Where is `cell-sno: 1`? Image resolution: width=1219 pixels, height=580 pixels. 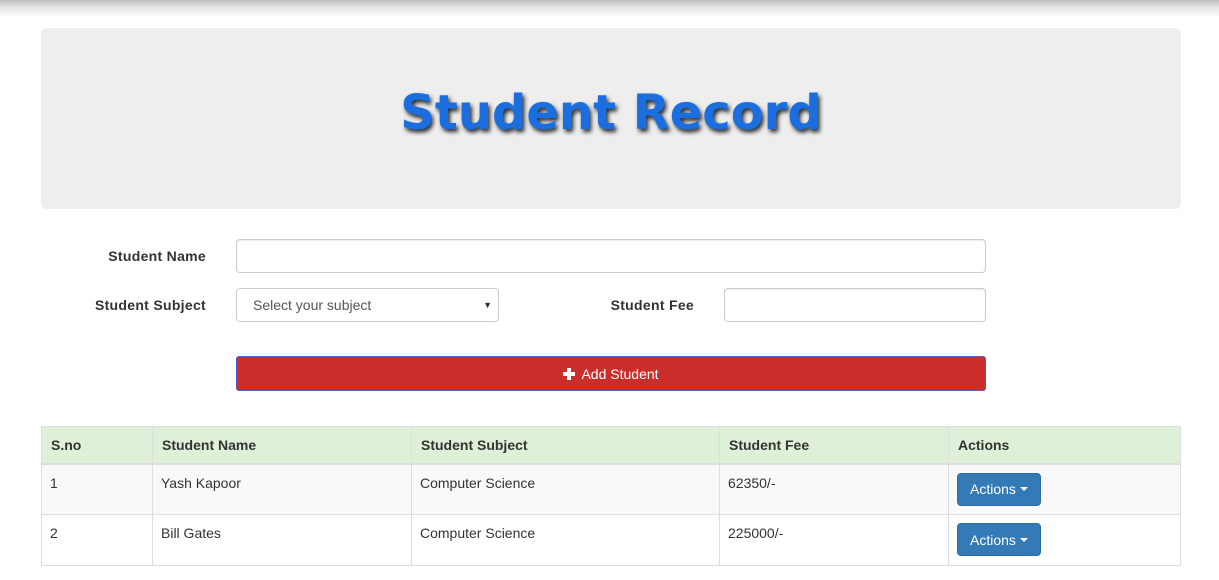 cell-sno: 1 is located at coordinates (97, 489).